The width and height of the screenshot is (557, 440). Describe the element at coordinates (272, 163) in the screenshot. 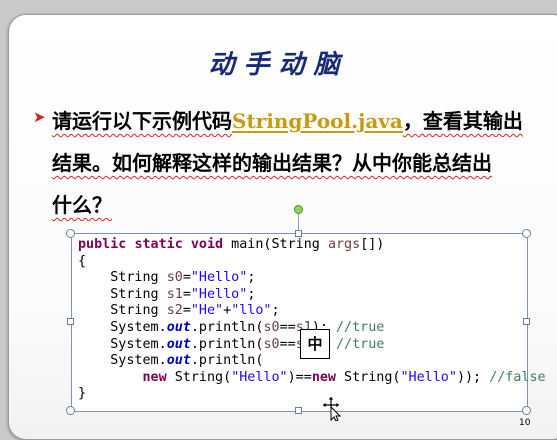

I see `bullet-line2: 结果。如何解释这样的输出结果？从中你能总结出` at that location.